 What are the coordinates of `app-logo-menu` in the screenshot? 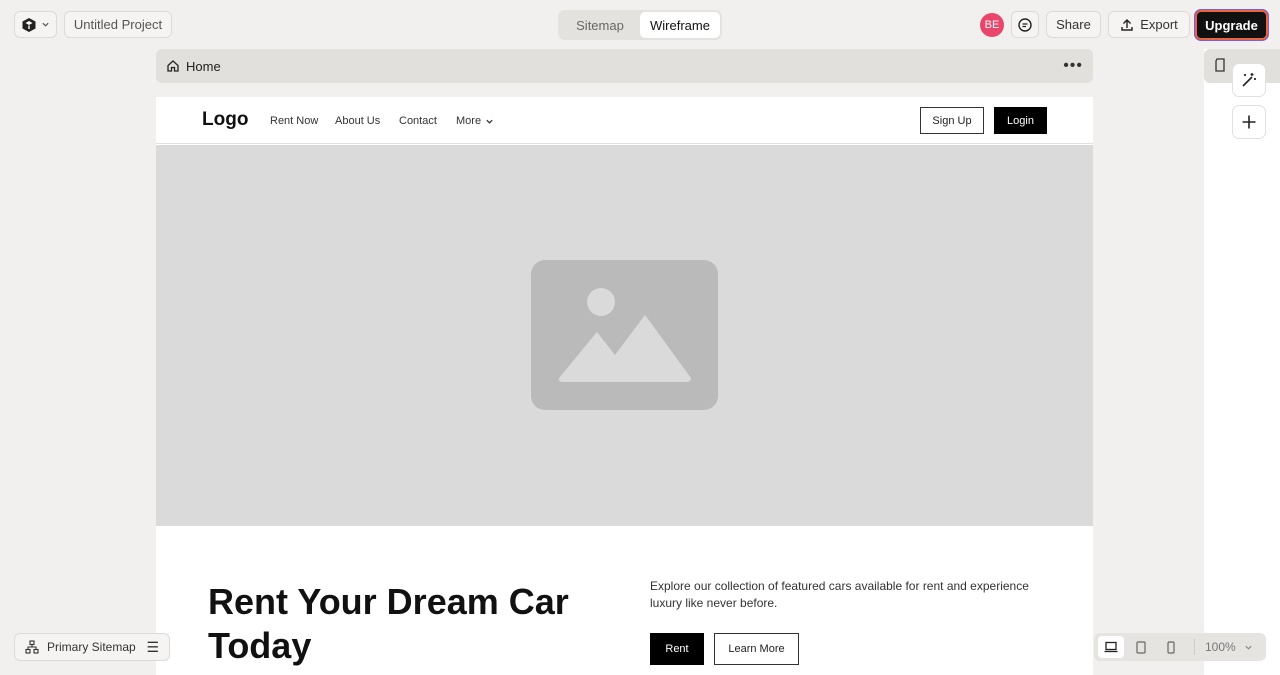 It's located at (35, 24).